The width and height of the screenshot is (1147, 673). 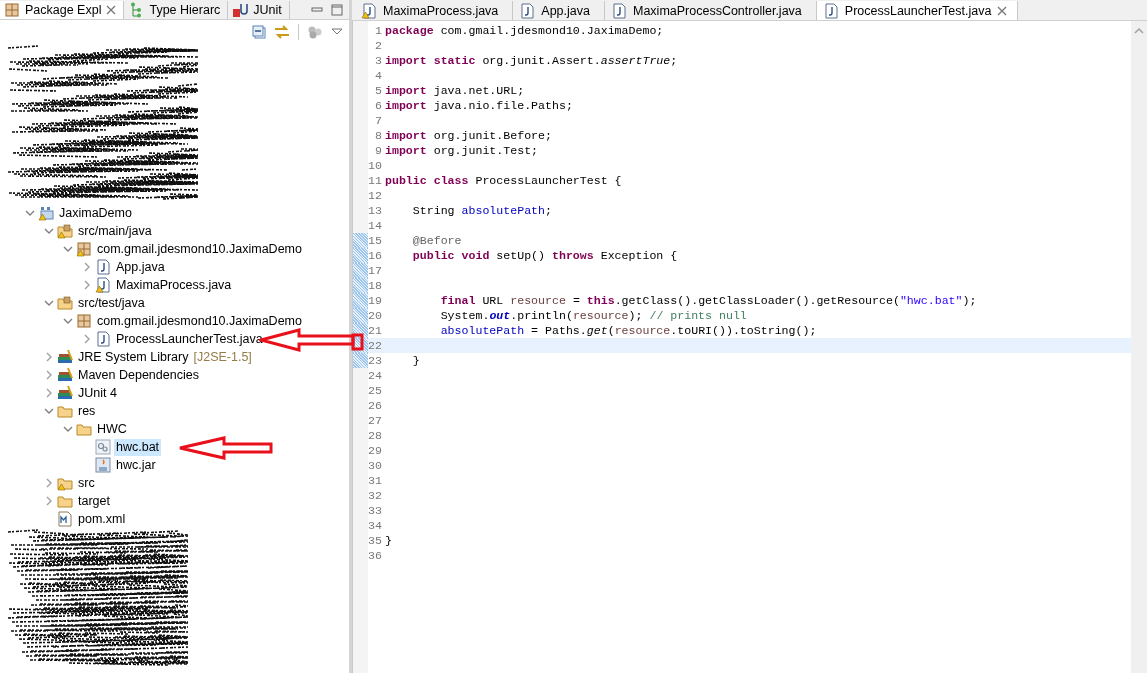 What do you see at coordinates (378, 75) in the screenshot?
I see `line-number: 4` at bounding box center [378, 75].